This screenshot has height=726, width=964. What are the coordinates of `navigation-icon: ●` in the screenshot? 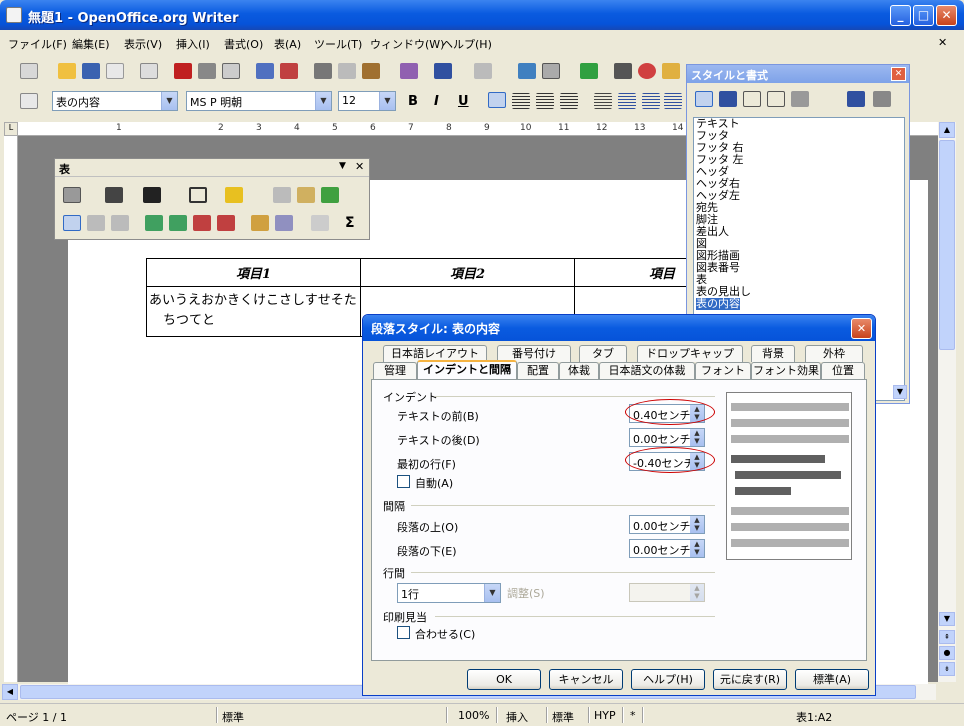 It's located at (947, 653).